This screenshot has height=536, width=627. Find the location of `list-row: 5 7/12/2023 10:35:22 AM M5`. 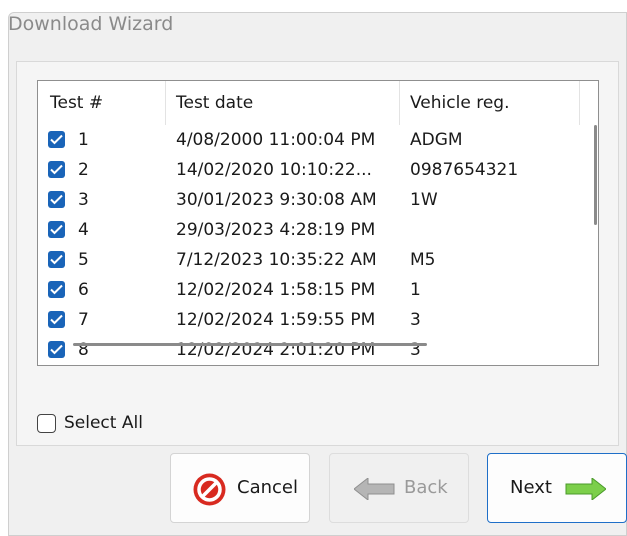

list-row: 5 7/12/2023 10:35:22 AM M5 is located at coordinates (309, 260).